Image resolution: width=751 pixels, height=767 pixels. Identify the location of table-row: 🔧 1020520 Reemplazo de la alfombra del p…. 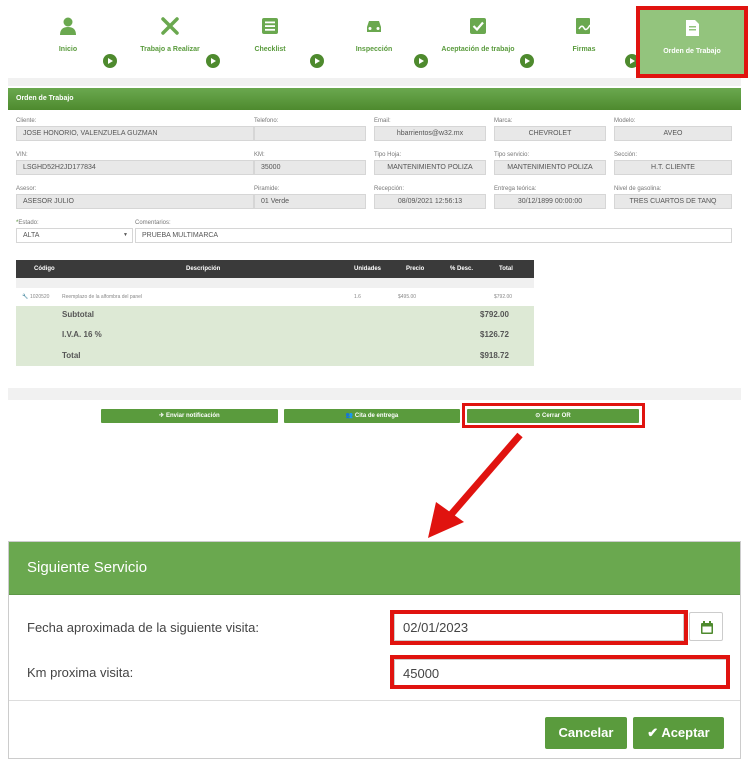
(275, 297).